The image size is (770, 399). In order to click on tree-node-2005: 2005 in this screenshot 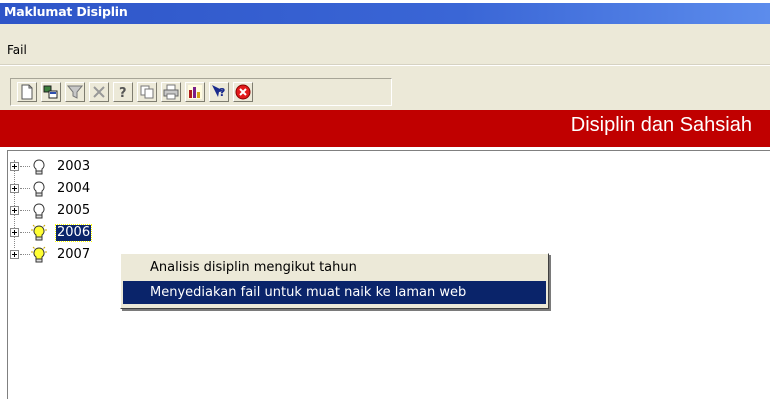, I will do `click(78, 212)`.